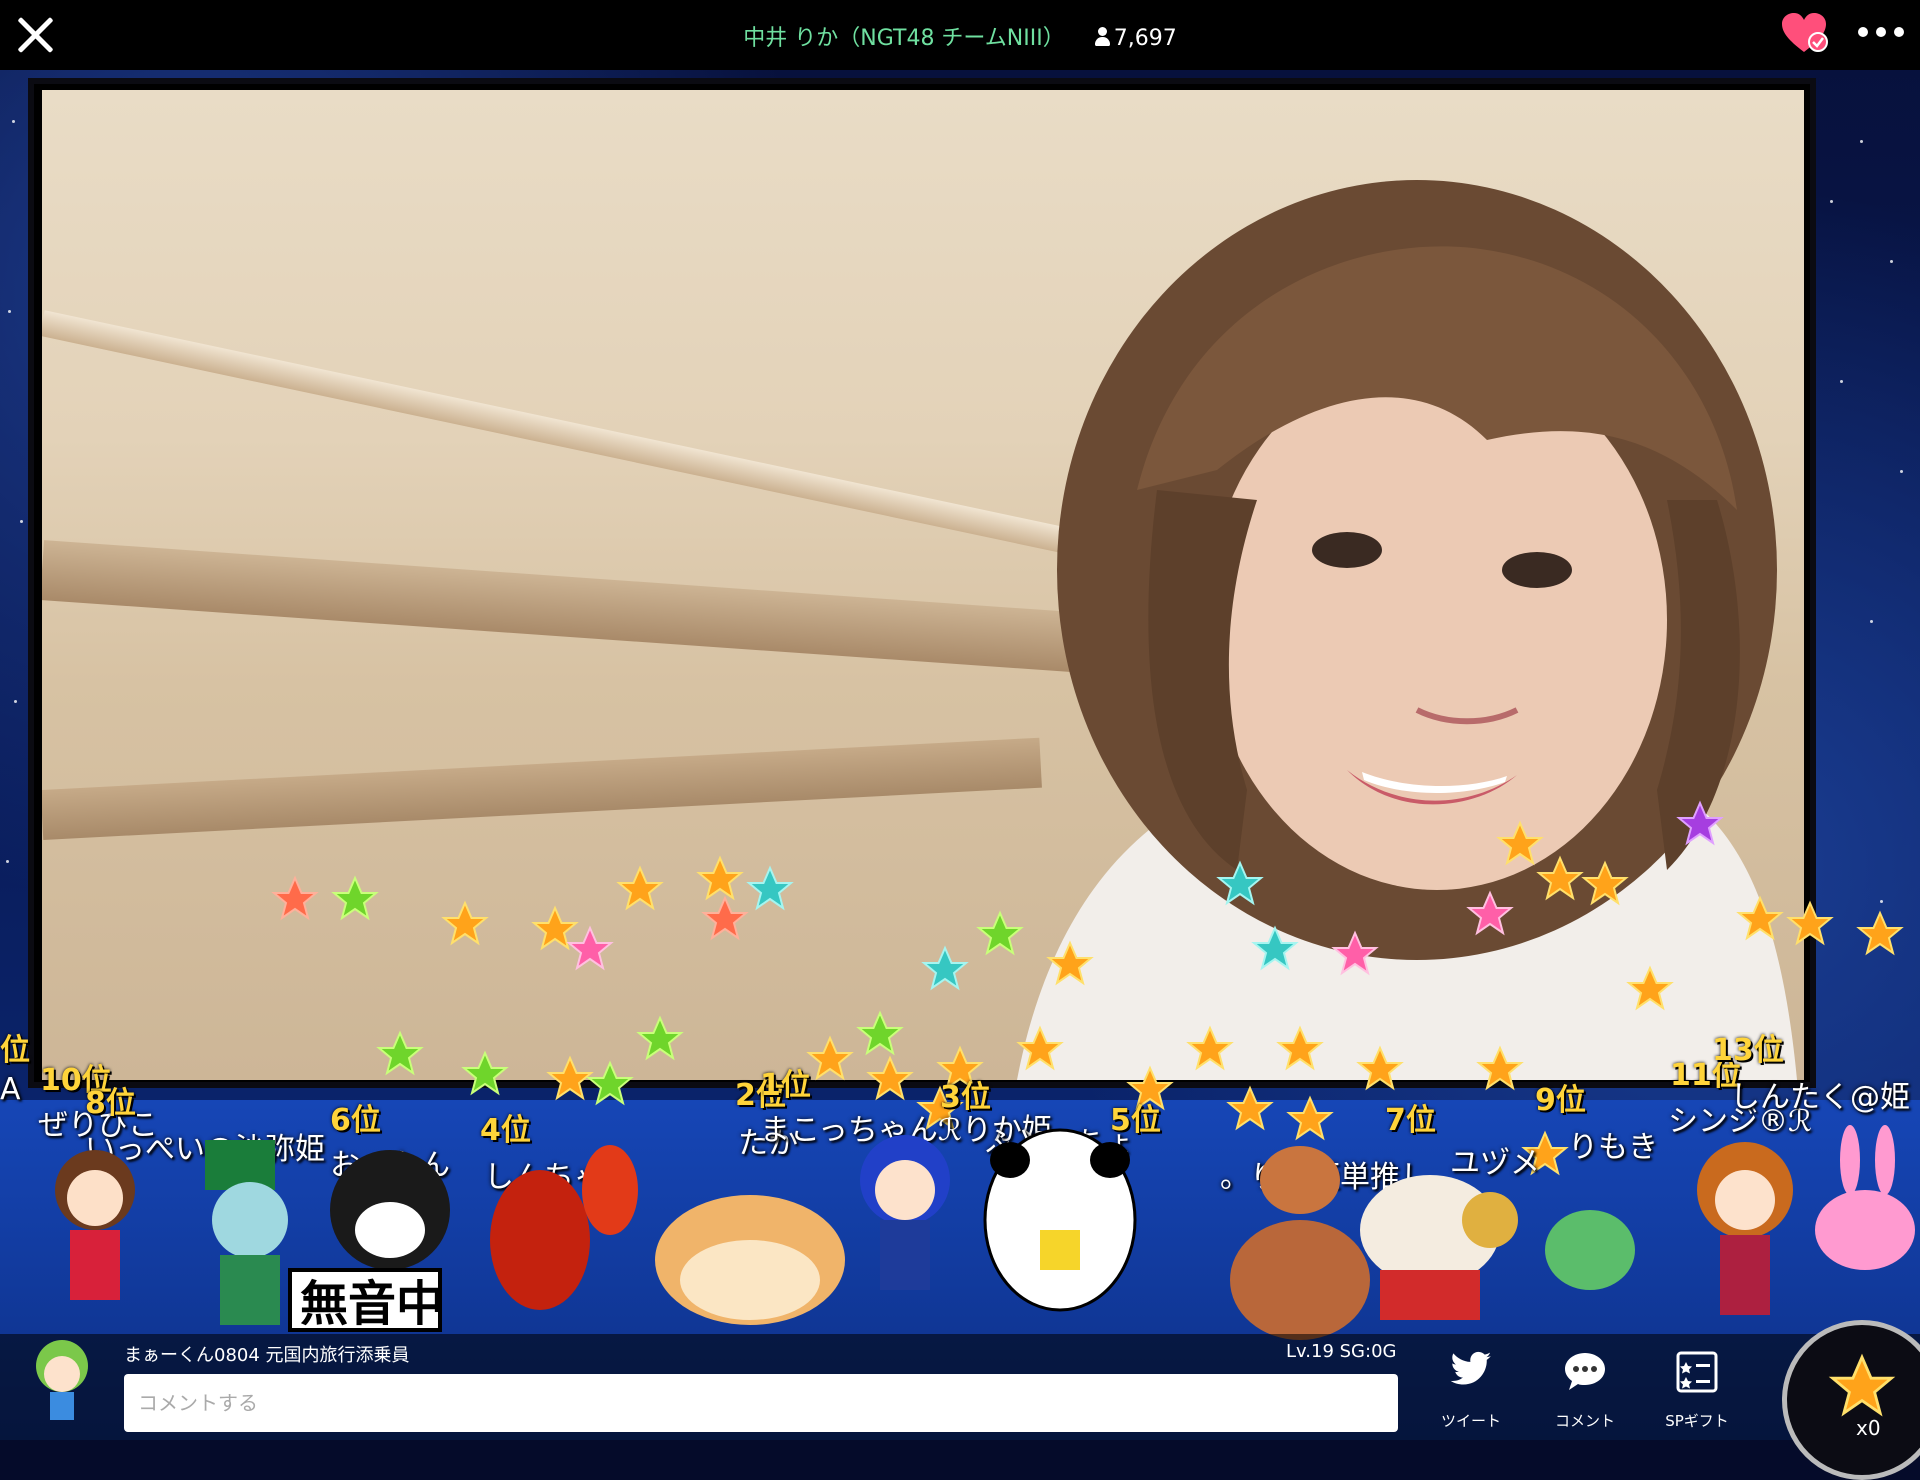  What do you see at coordinates (785, 1085) in the screenshot?
I see `rank-label: 1位` at bounding box center [785, 1085].